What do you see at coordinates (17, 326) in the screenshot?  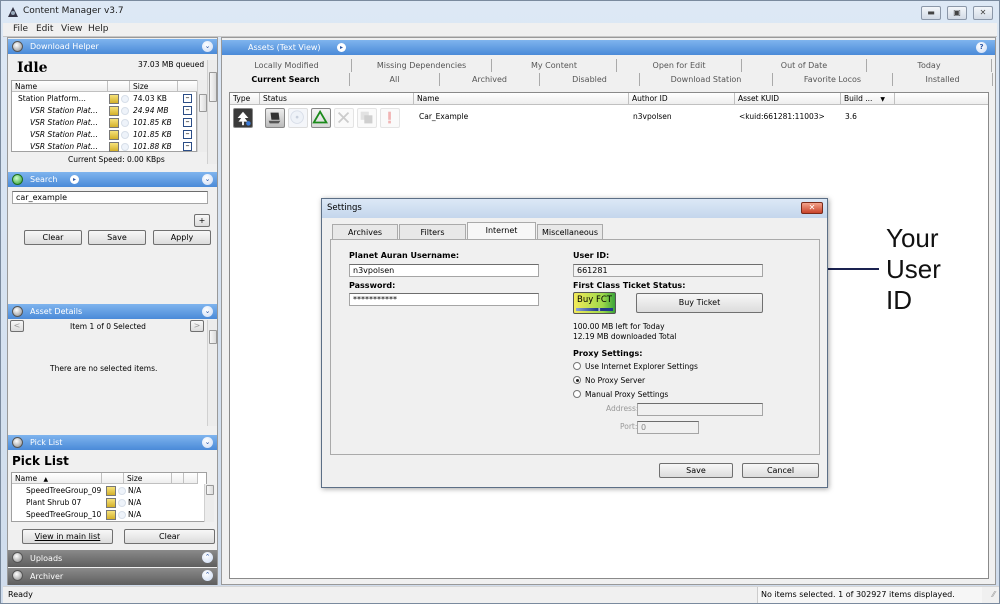 I see `prev-item-button: <` at bounding box center [17, 326].